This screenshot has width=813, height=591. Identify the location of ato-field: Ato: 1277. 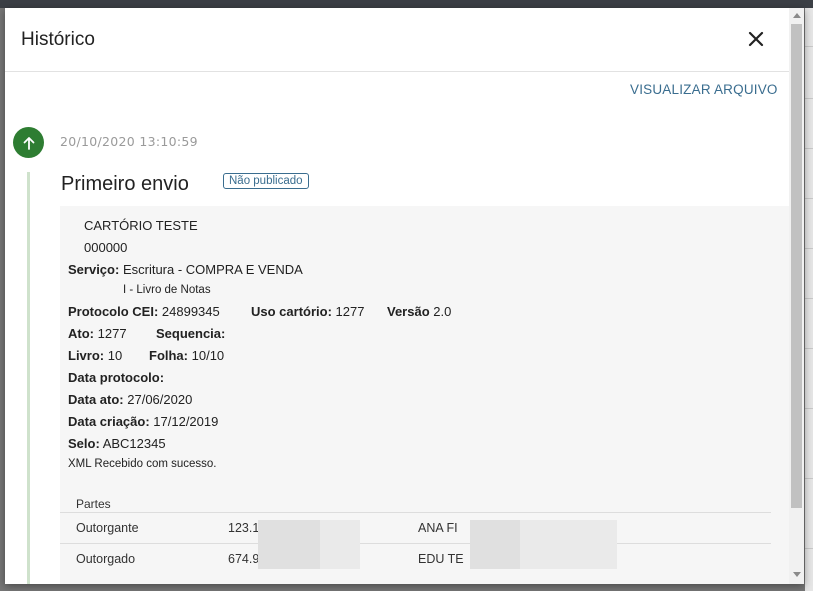
(97, 333).